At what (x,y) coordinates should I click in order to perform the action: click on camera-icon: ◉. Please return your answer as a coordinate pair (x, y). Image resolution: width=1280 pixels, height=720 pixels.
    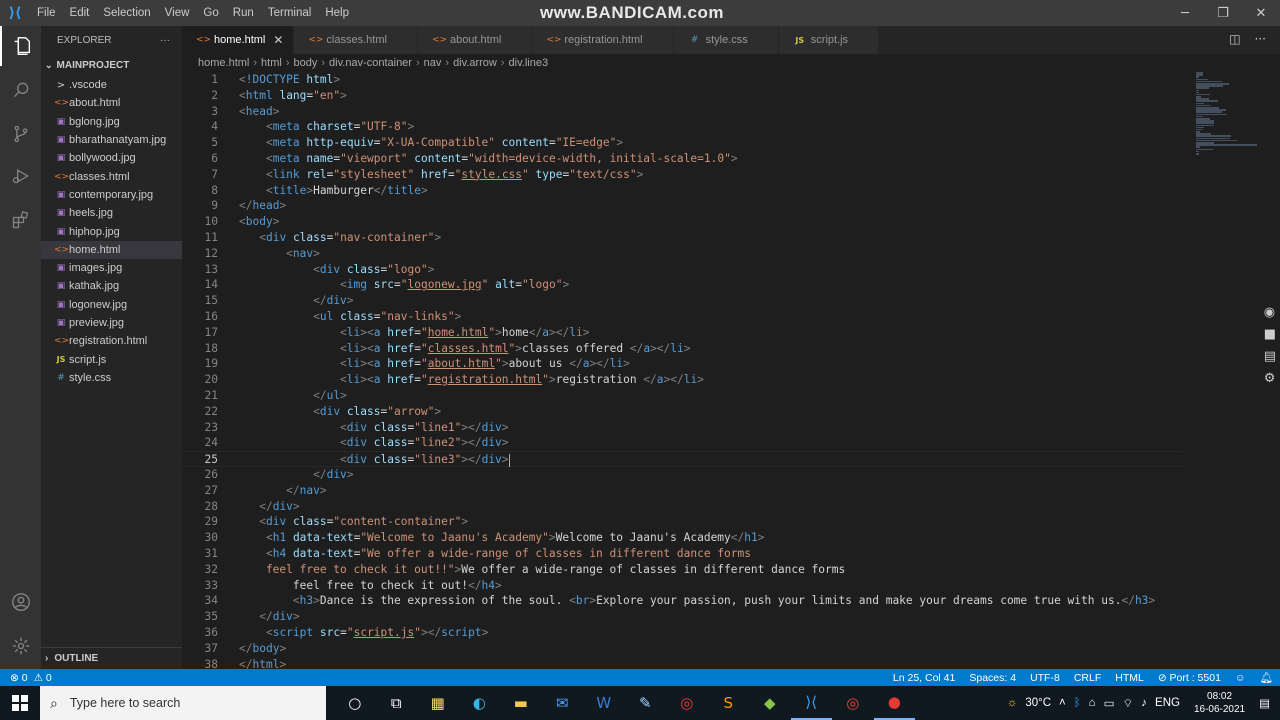
    Looking at the image, I should click on (1270, 312).